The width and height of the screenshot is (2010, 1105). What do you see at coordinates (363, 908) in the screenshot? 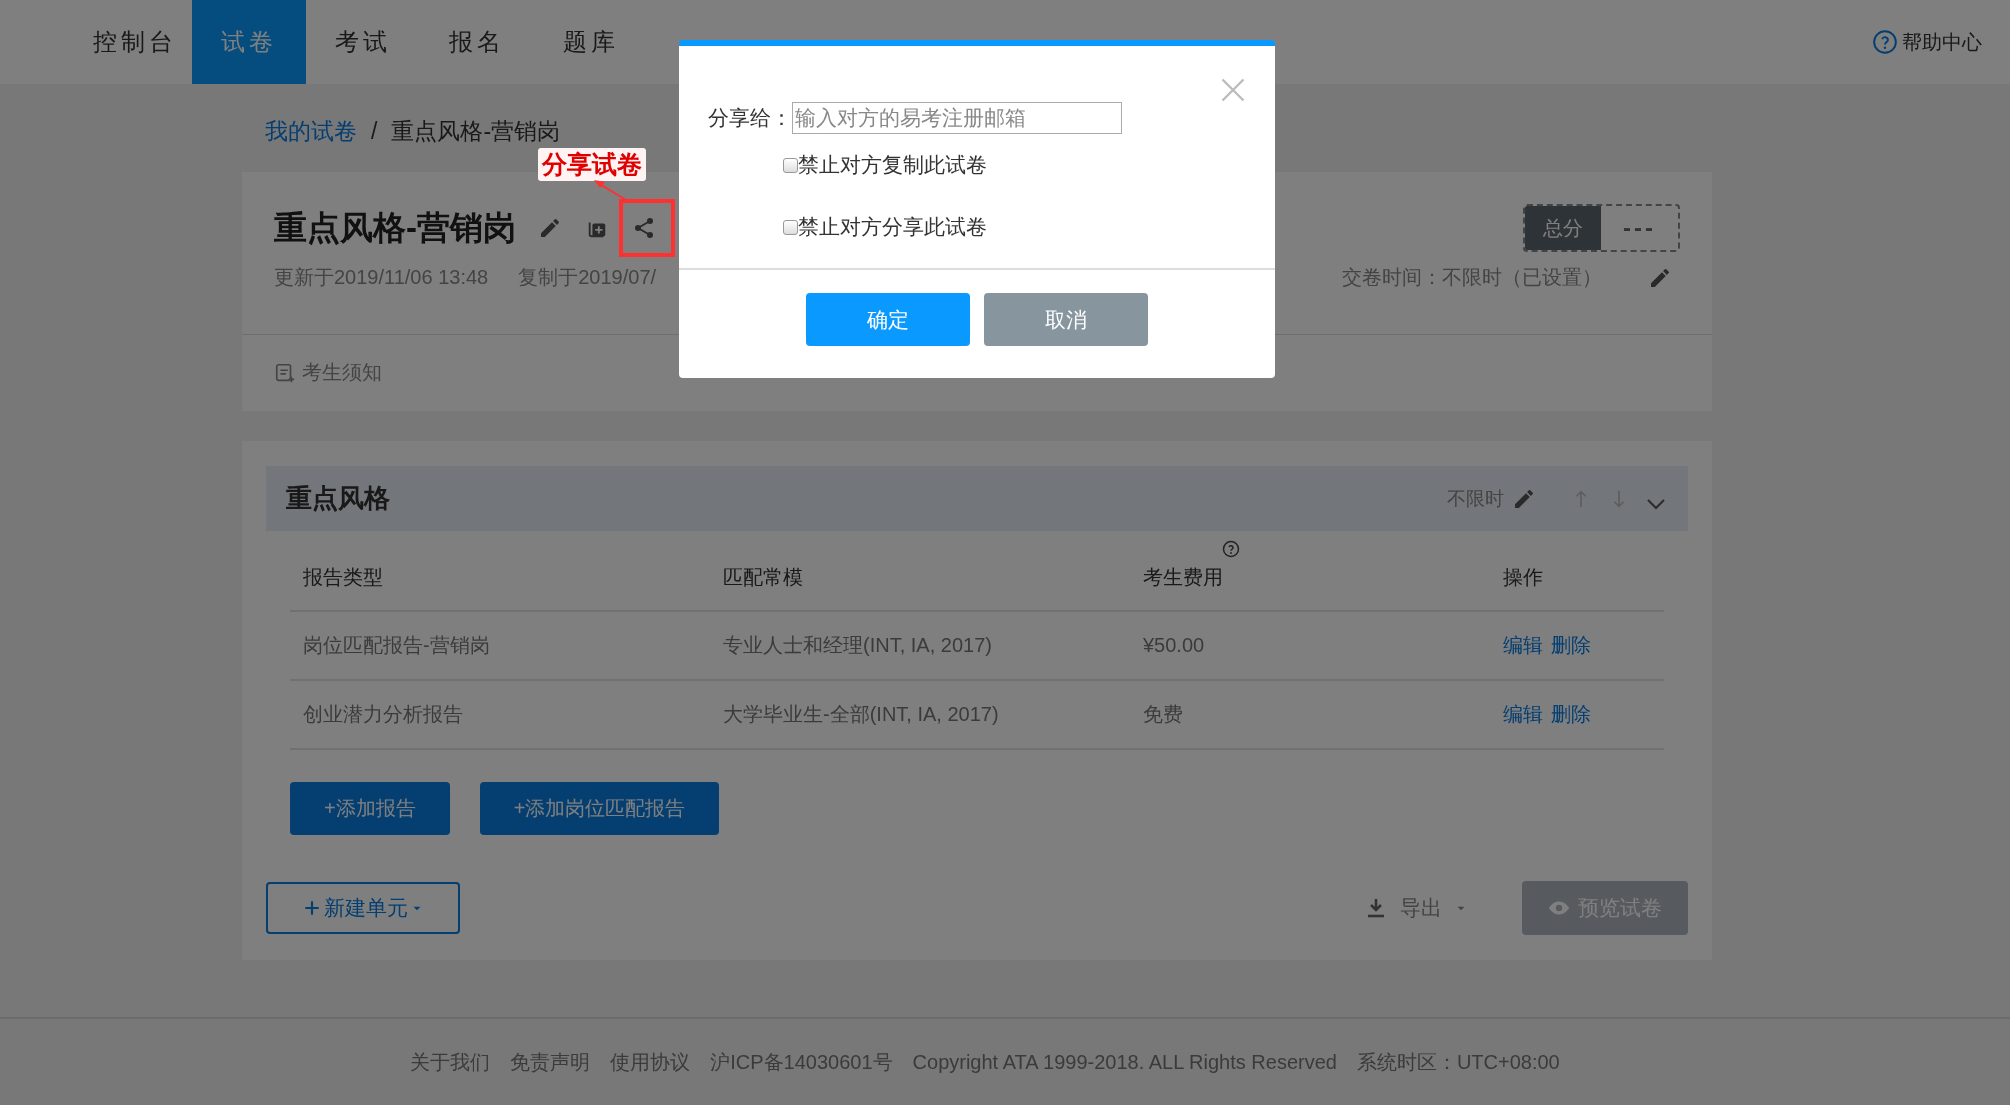
I see `new-unit-button: 新建单元` at bounding box center [363, 908].